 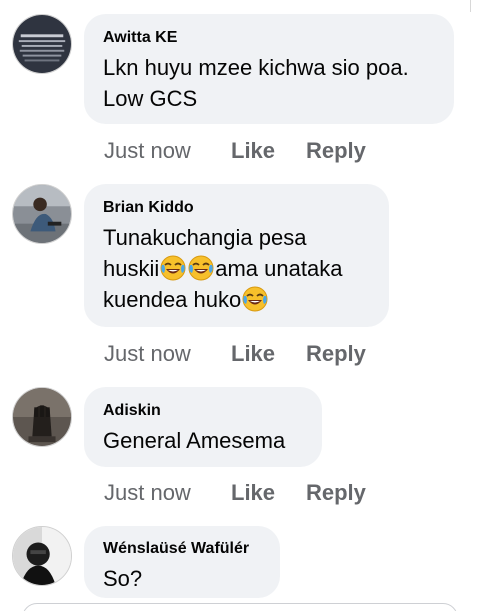 What do you see at coordinates (182, 549) in the screenshot?
I see `comment-author: Wénslaüsé Wafülér` at bounding box center [182, 549].